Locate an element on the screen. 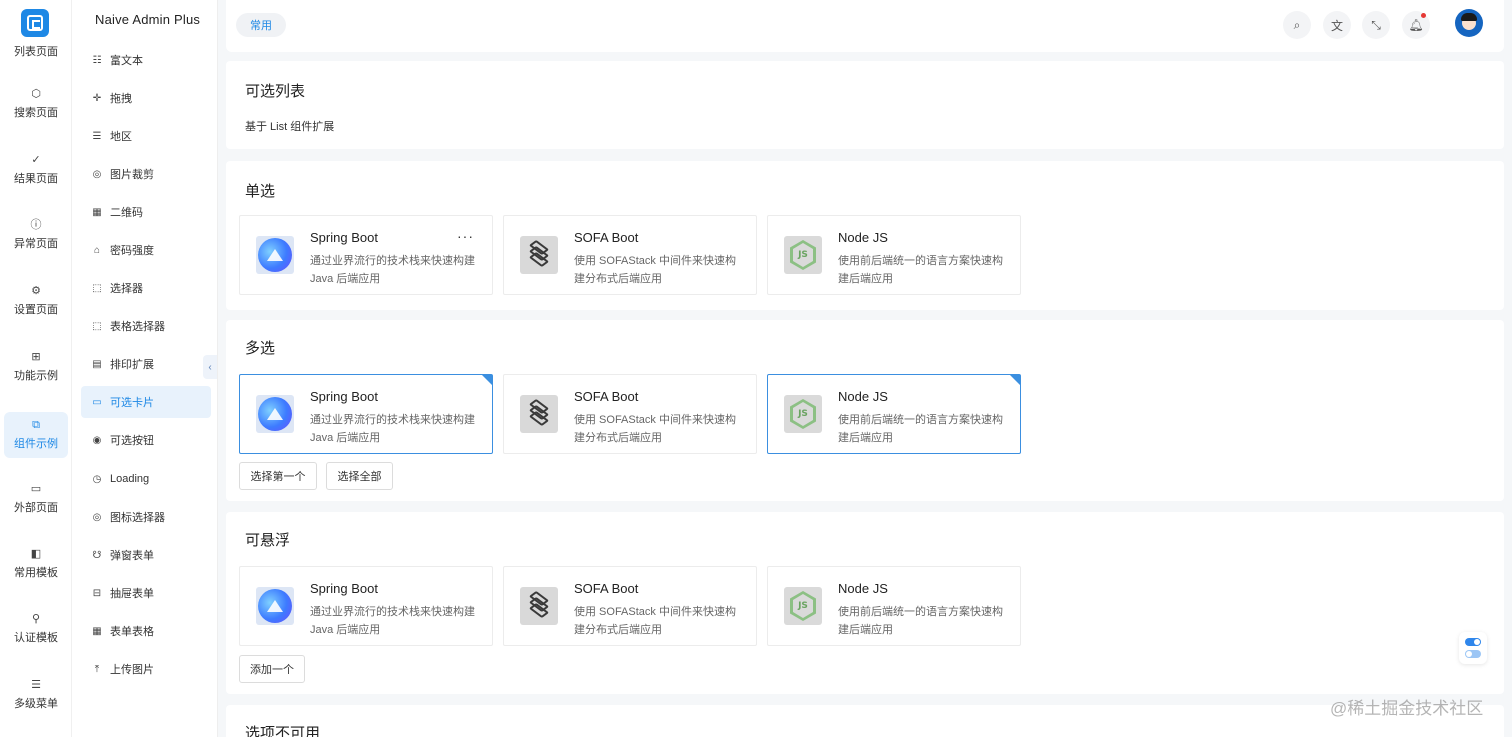 This screenshot has width=1512, height=737. card-icon: ▭ is located at coordinates (97, 402).